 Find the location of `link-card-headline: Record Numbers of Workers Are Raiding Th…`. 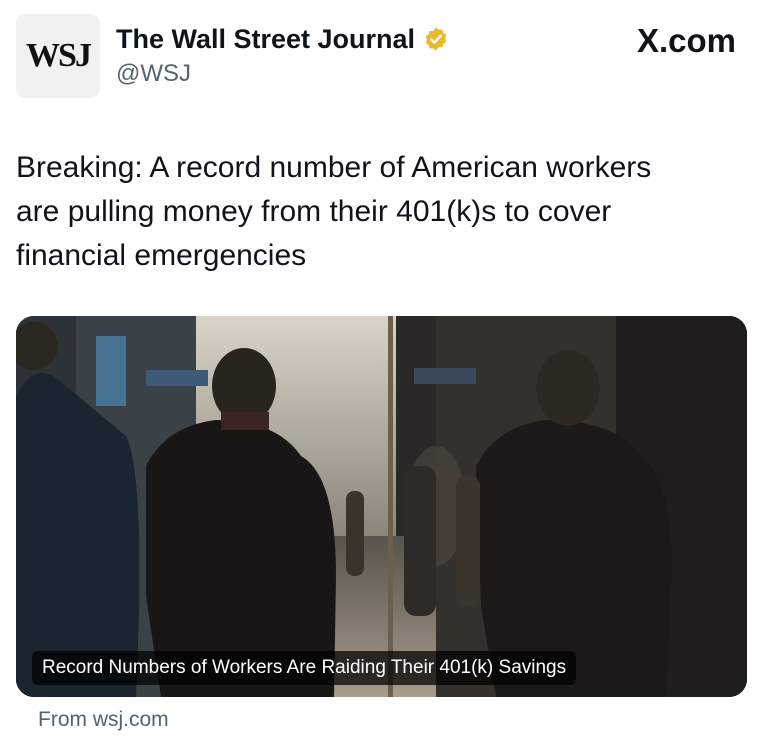

link-card-headline: Record Numbers of Workers Are Raiding Th… is located at coordinates (304, 668).